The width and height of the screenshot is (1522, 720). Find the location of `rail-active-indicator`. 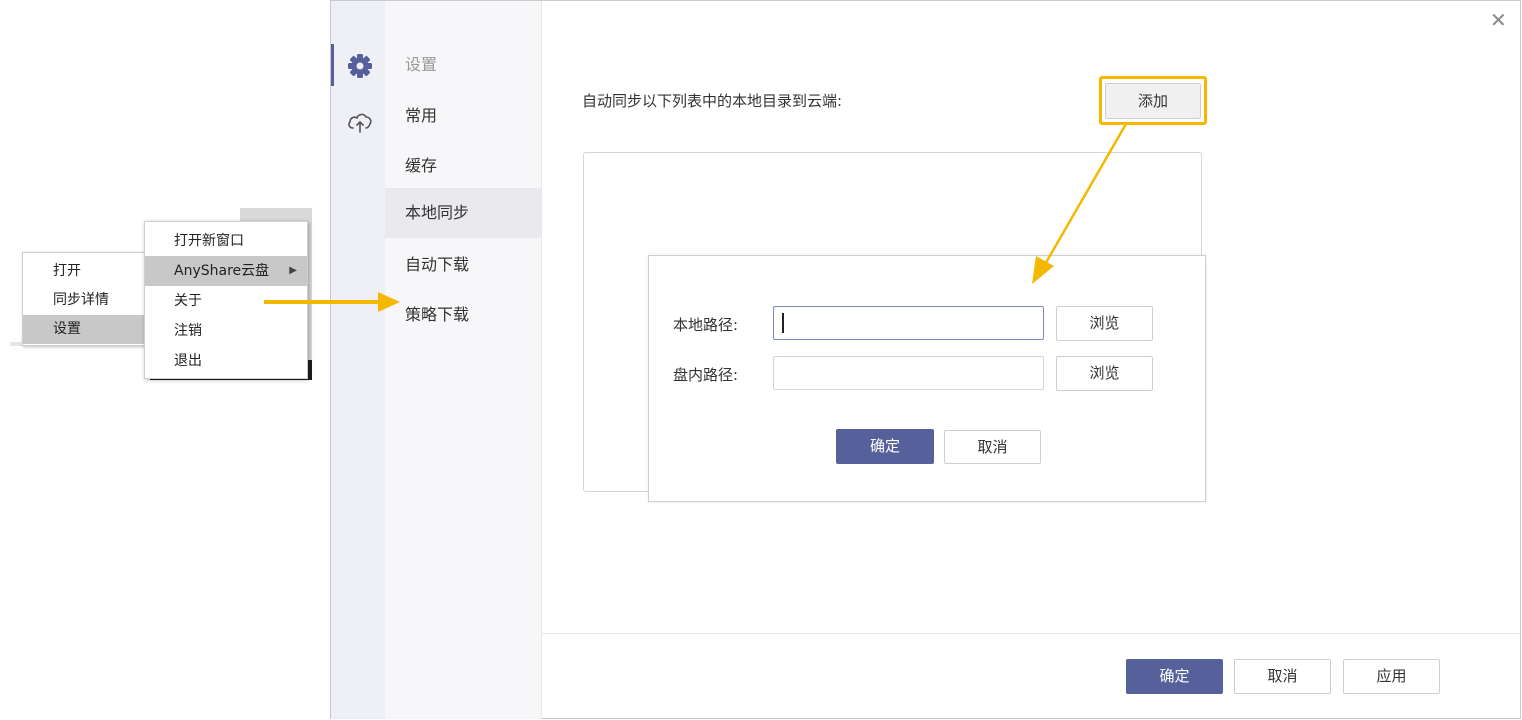

rail-active-indicator is located at coordinates (332, 65).